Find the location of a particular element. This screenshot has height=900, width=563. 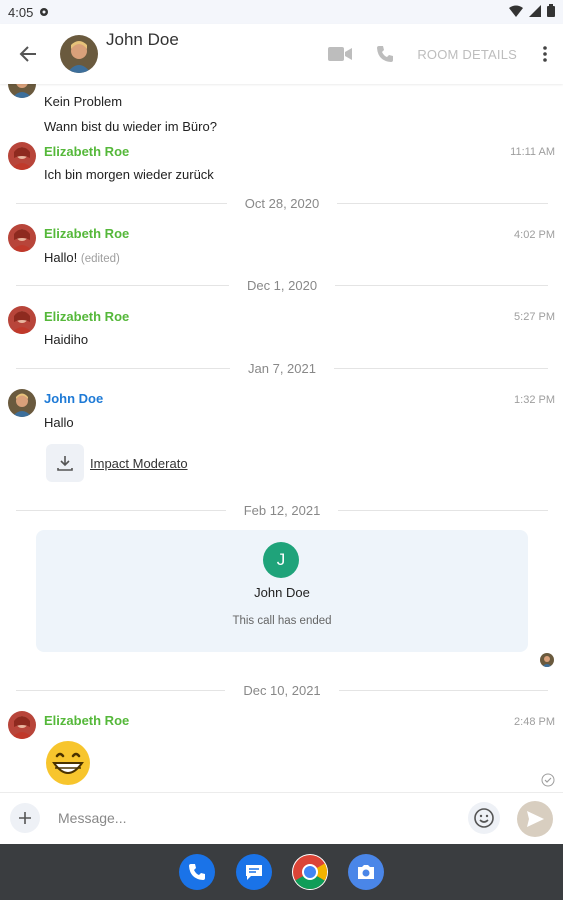

message-timestamp: 1:32 PM is located at coordinates (534, 400).